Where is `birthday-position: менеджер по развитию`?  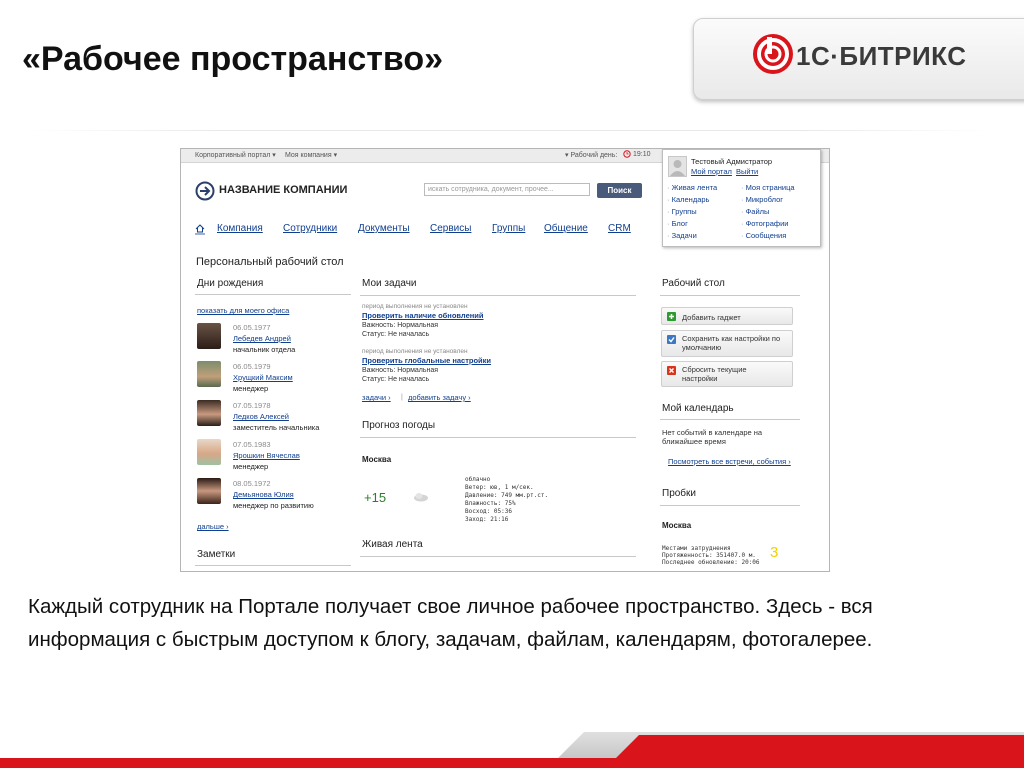
birthday-position: менеджер по развитию is located at coordinates (273, 505).